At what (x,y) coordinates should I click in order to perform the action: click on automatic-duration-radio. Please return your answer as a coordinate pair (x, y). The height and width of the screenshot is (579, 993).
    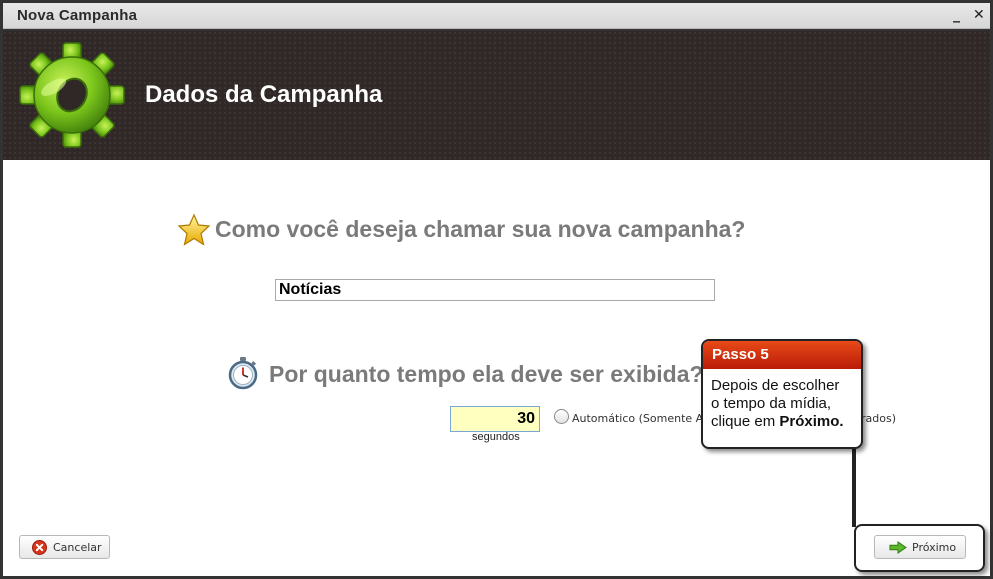
    Looking at the image, I should click on (561, 416).